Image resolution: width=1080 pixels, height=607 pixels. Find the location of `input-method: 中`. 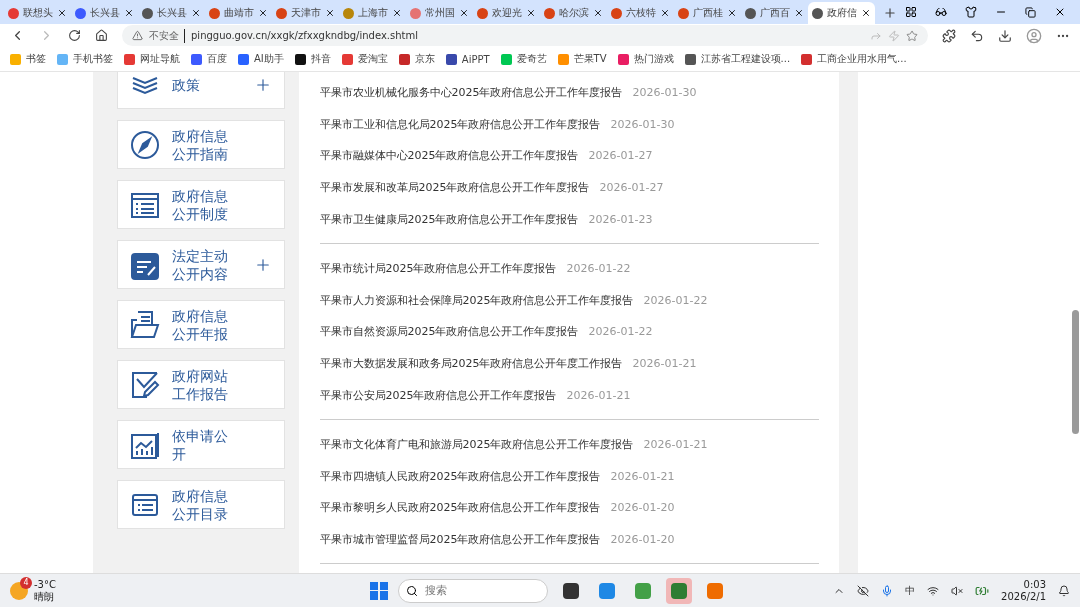

input-method: 中 is located at coordinates (910, 590).